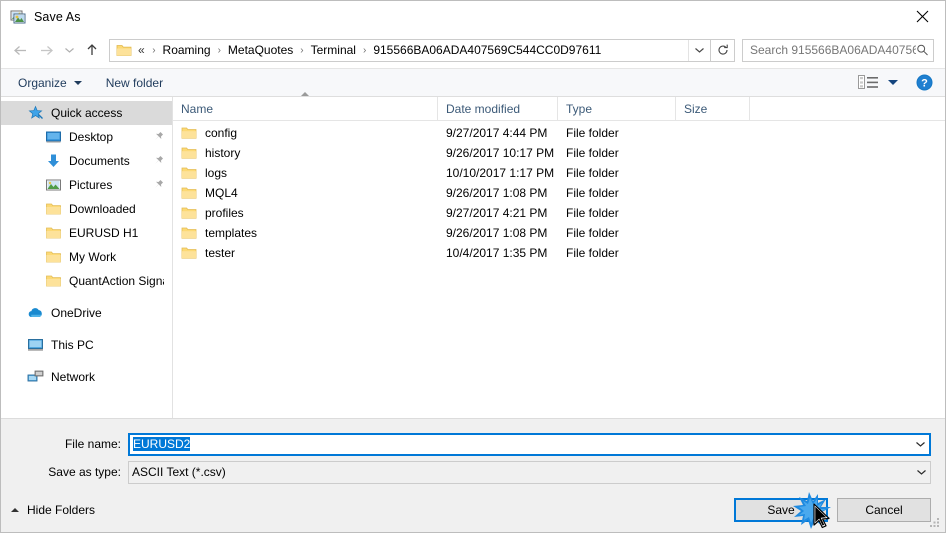 This screenshot has height=533, width=946. What do you see at coordinates (86, 137) in the screenshot?
I see `sidebar-item-desktop: Desktop` at bounding box center [86, 137].